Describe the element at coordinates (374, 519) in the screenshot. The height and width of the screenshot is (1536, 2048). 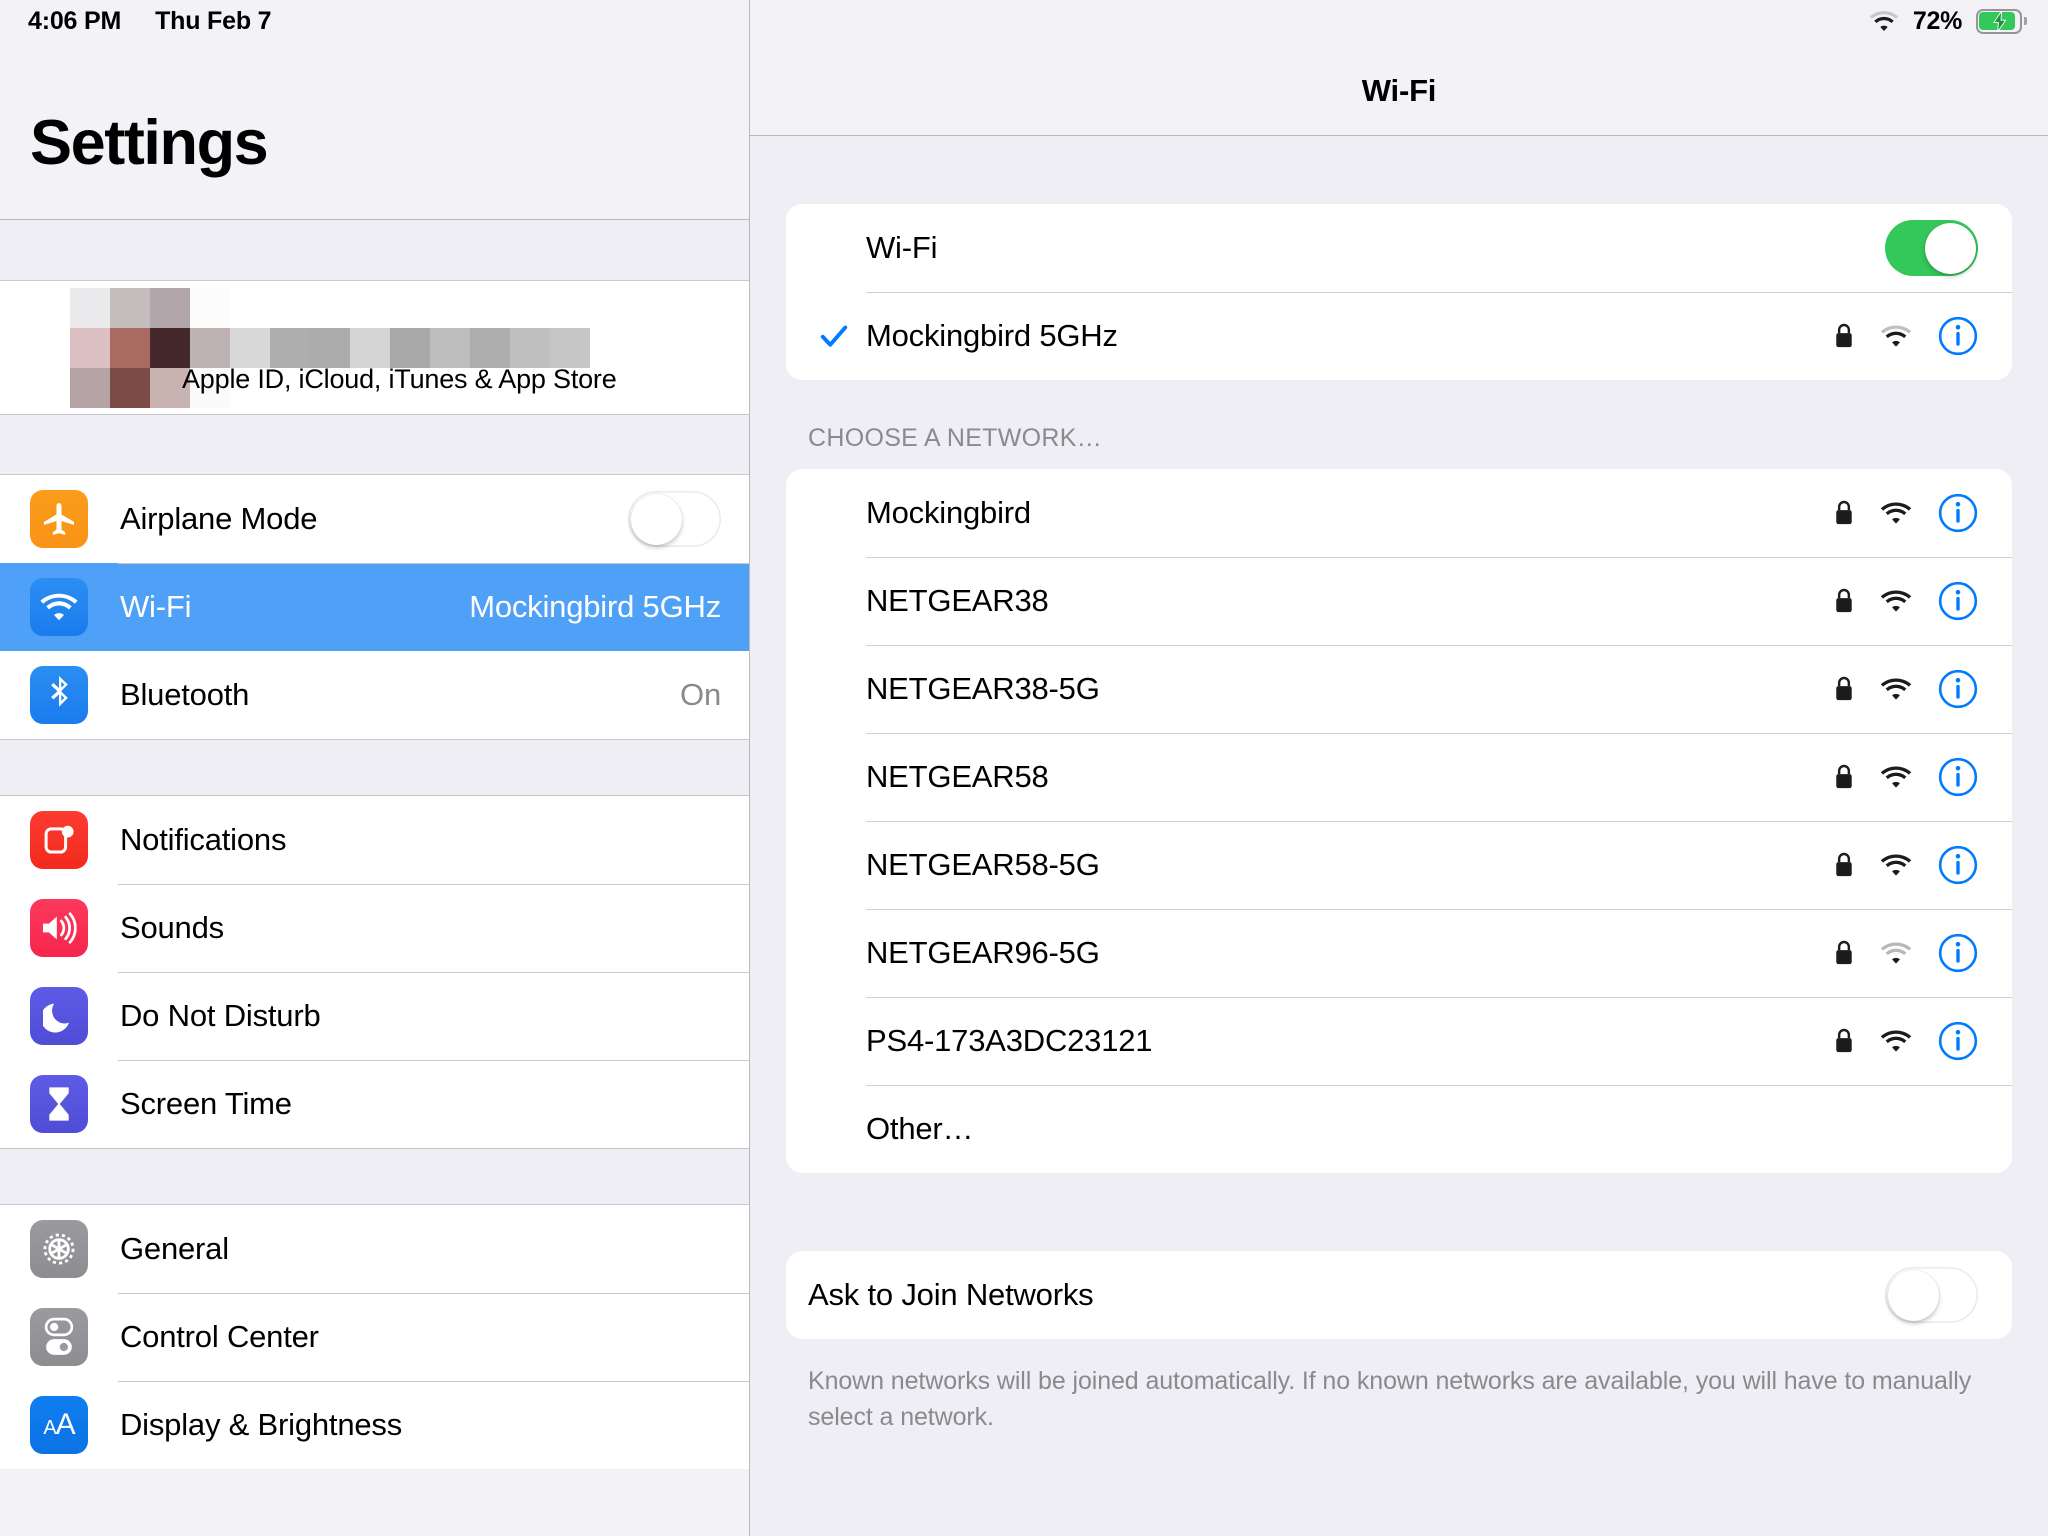
I see `sidebar-item-airplane-mode: Airplane Mode` at that location.